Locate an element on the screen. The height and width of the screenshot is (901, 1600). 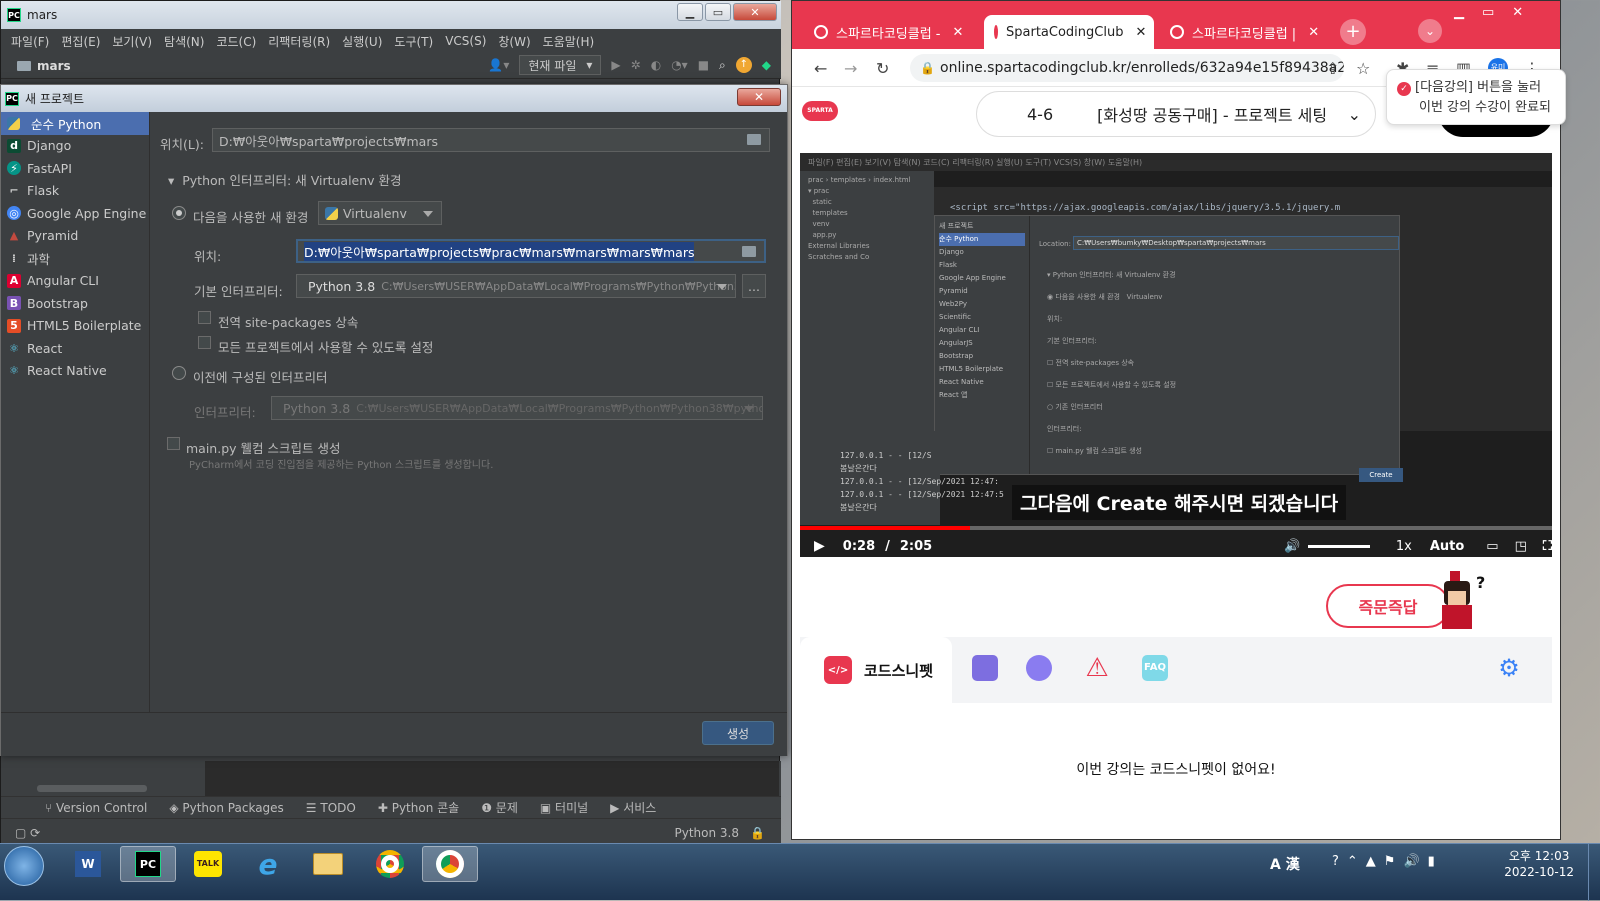
tool-python-packages: ◈ Python Packages is located at coordinates (226, 808).